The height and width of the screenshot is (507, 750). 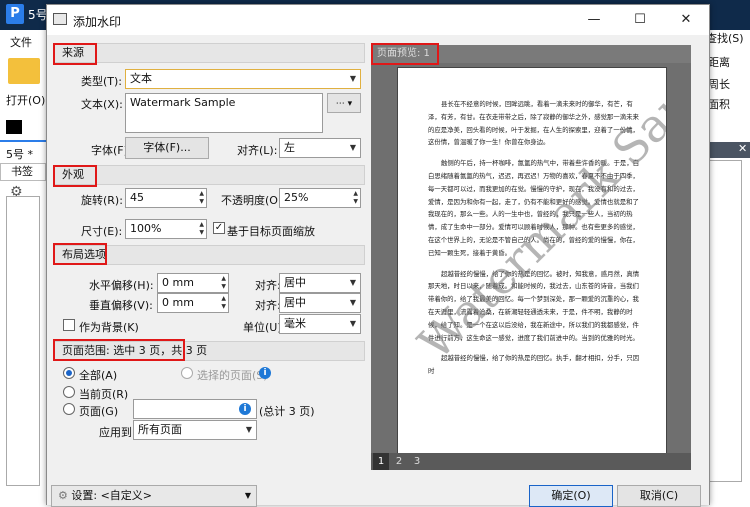 What do you see at coordinates (109, 327) in the screenshot?
I see `background-checkbox-label: 作为背景(K)` at bounding box center [109, 327].